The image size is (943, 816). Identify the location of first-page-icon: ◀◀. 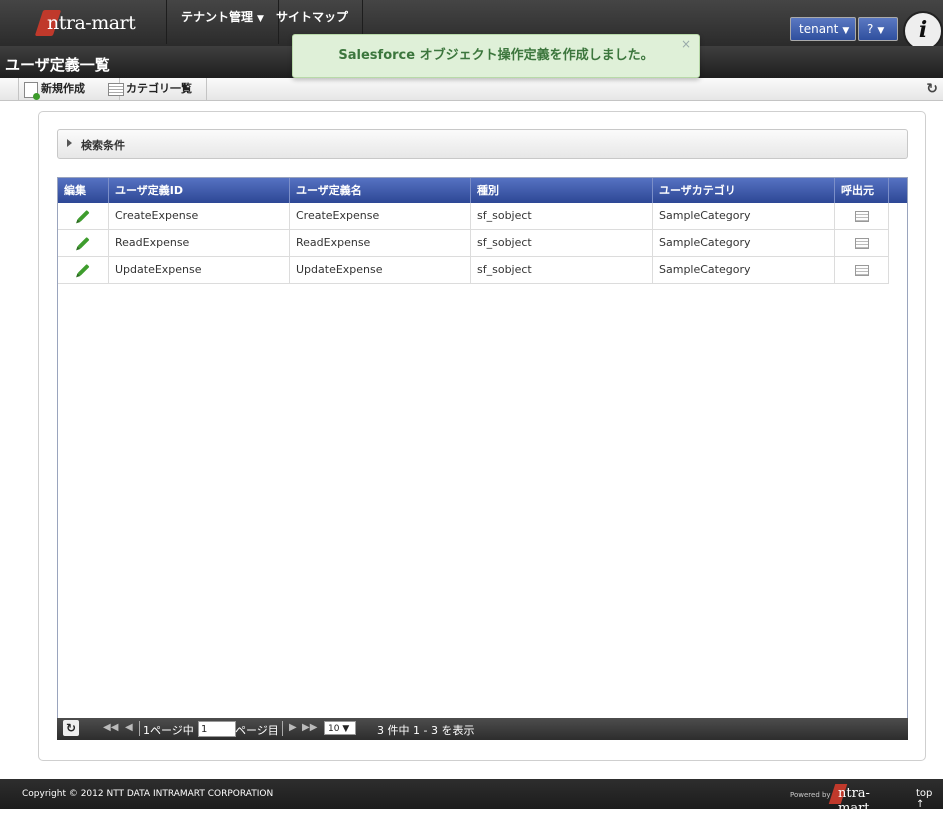
(110, 727).